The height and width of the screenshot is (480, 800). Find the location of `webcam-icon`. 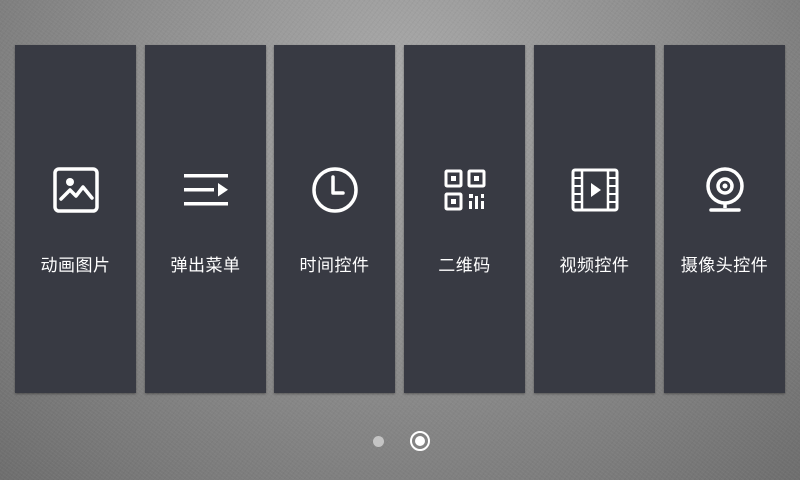

webcam-icon is located at coordinates (725, 190).